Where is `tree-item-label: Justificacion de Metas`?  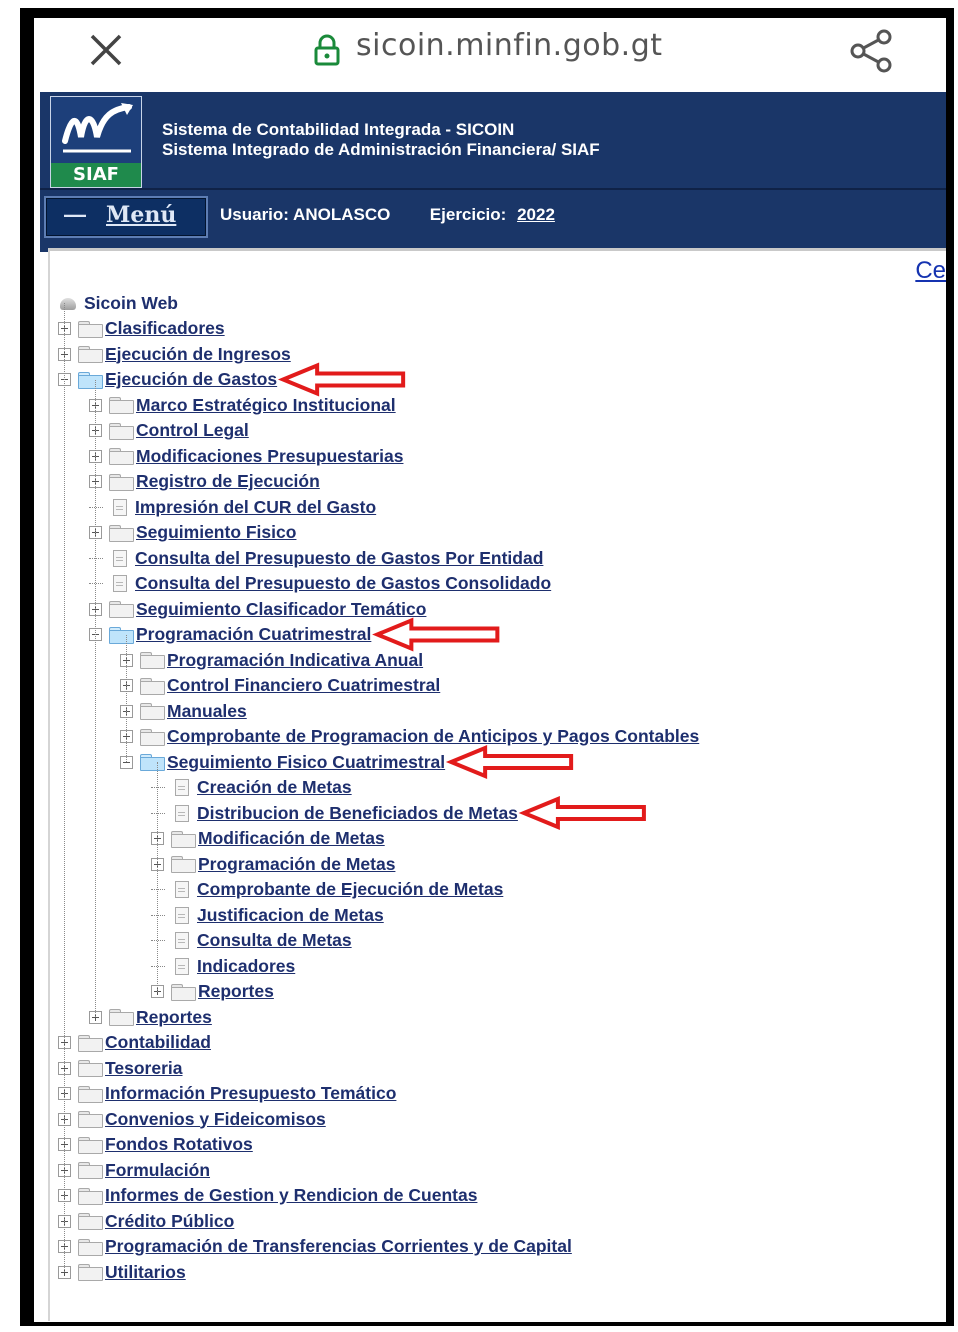
tree-item-label: Justificacion de Metas is located at coordinates (290, 915).